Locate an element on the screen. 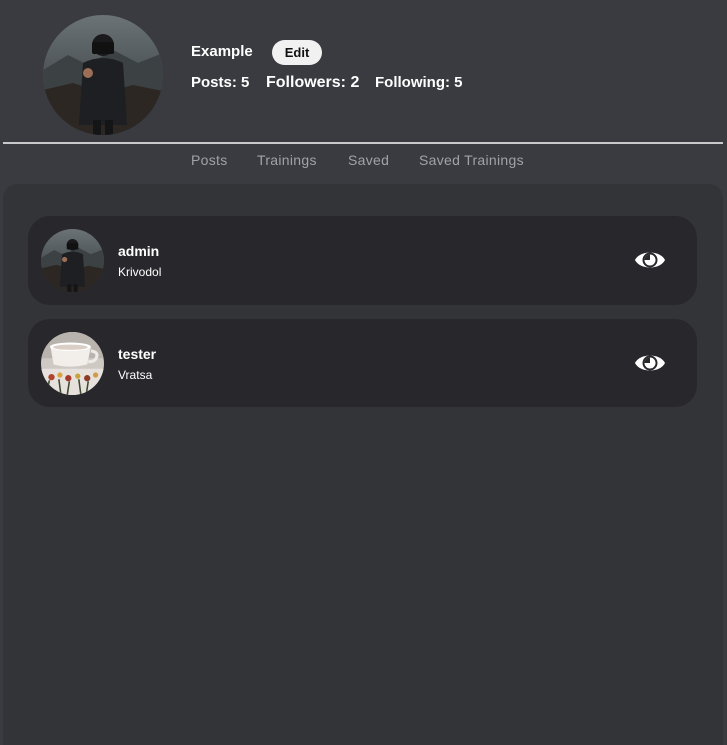 This screenshot has width=727, height=745. posts-count: Posts: 5 is located at coordinates (220, 83).